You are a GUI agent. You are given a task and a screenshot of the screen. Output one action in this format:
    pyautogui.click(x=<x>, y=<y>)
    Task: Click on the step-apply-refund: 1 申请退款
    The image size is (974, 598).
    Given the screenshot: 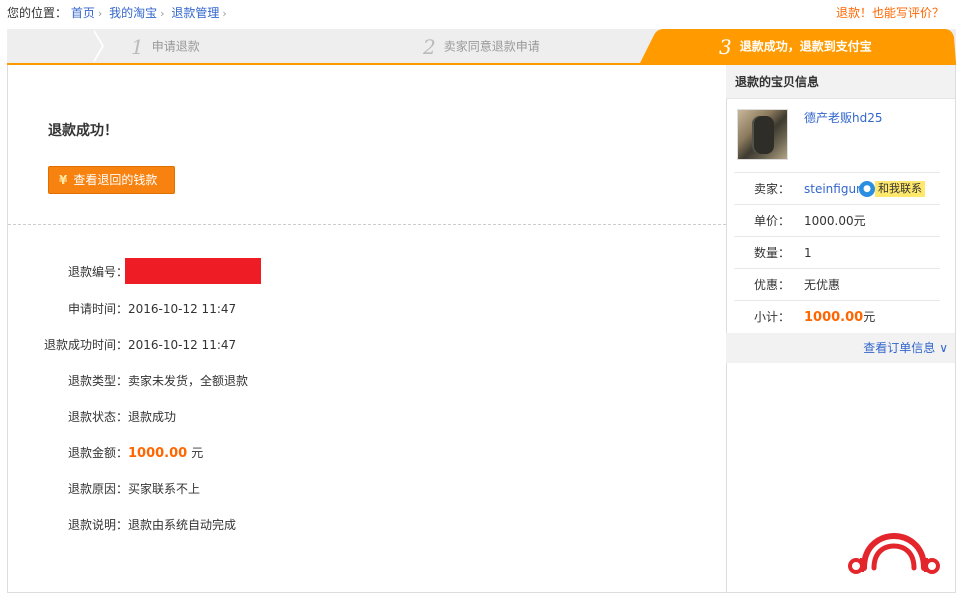 What is the action you would take?
    pyautogui.click(x=165, y=46)
    